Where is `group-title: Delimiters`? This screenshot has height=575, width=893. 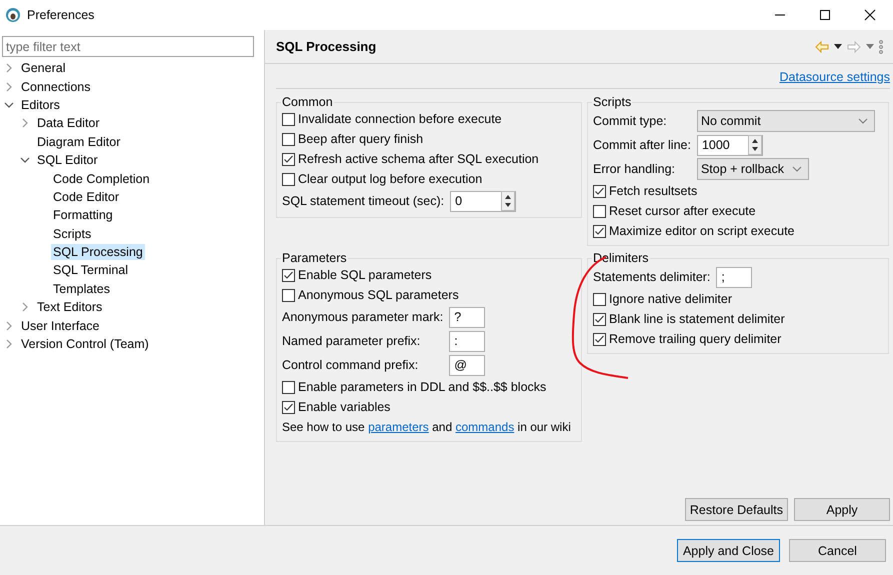
group-title: Delimiters is located at coordinates (621, 258).